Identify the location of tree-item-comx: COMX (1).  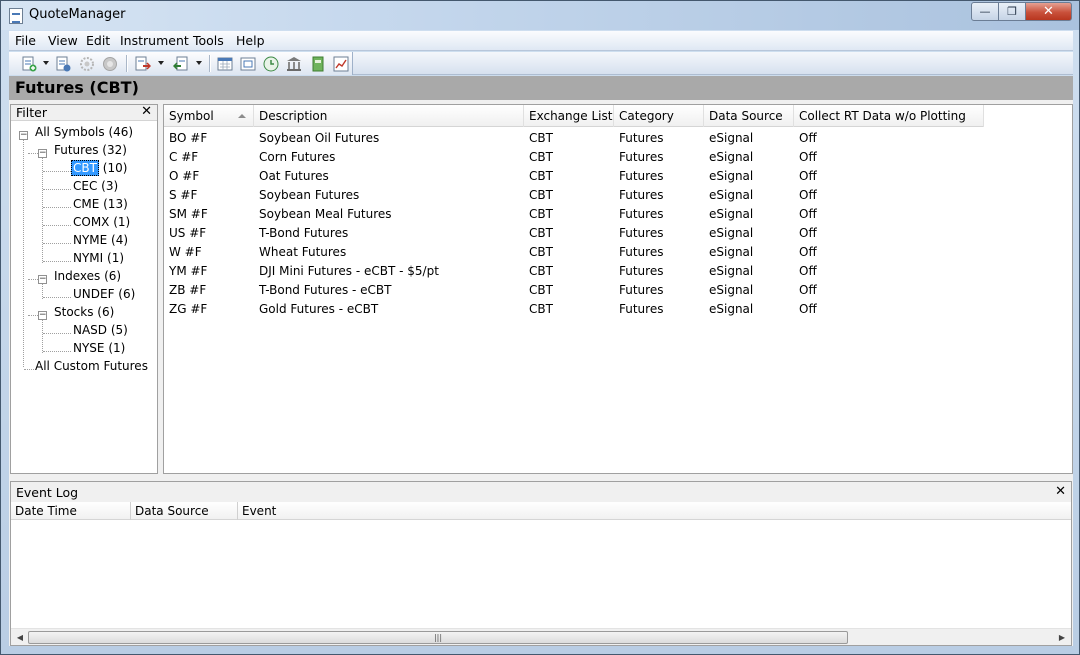
(101, 222).